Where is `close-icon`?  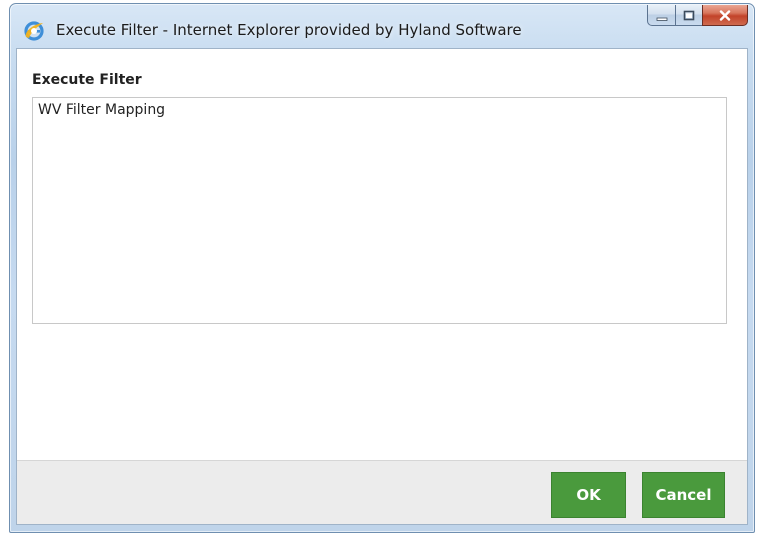 close-icon is located at coordinates (725, 15).